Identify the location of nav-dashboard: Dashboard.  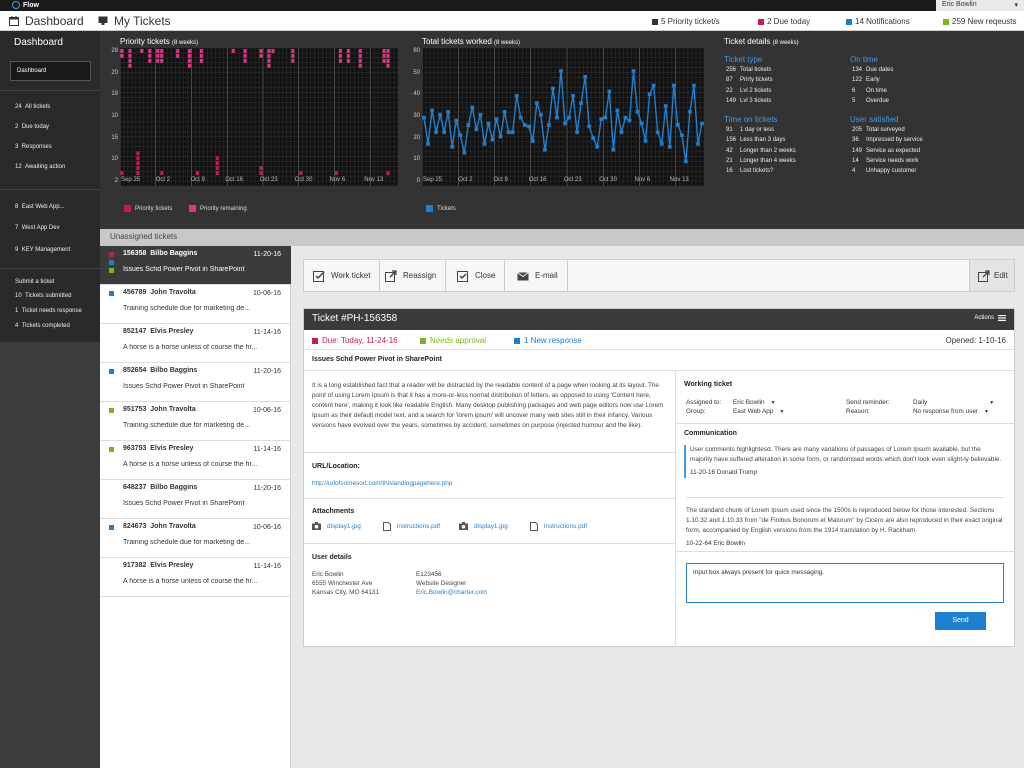
(46, 21).